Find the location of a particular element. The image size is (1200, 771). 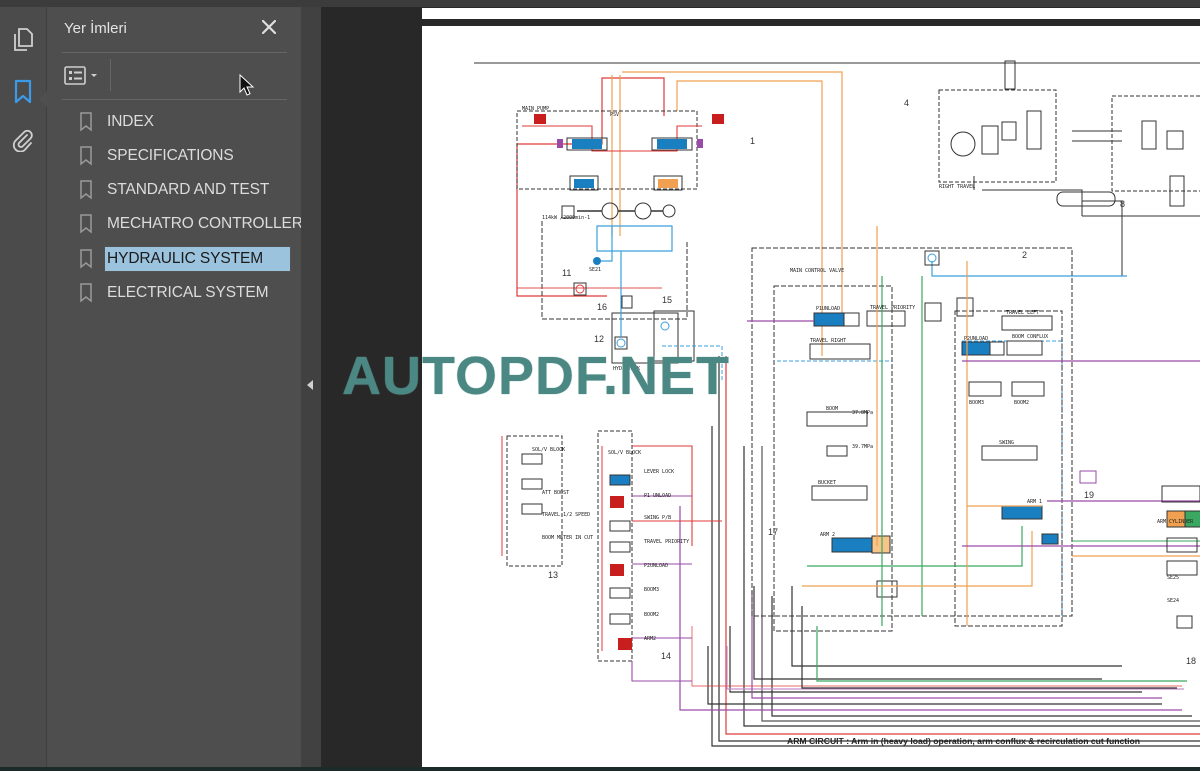

bookmark-hydraulic-system: HYDRAULIC SYSTEM is located at coordinates (185, 259).